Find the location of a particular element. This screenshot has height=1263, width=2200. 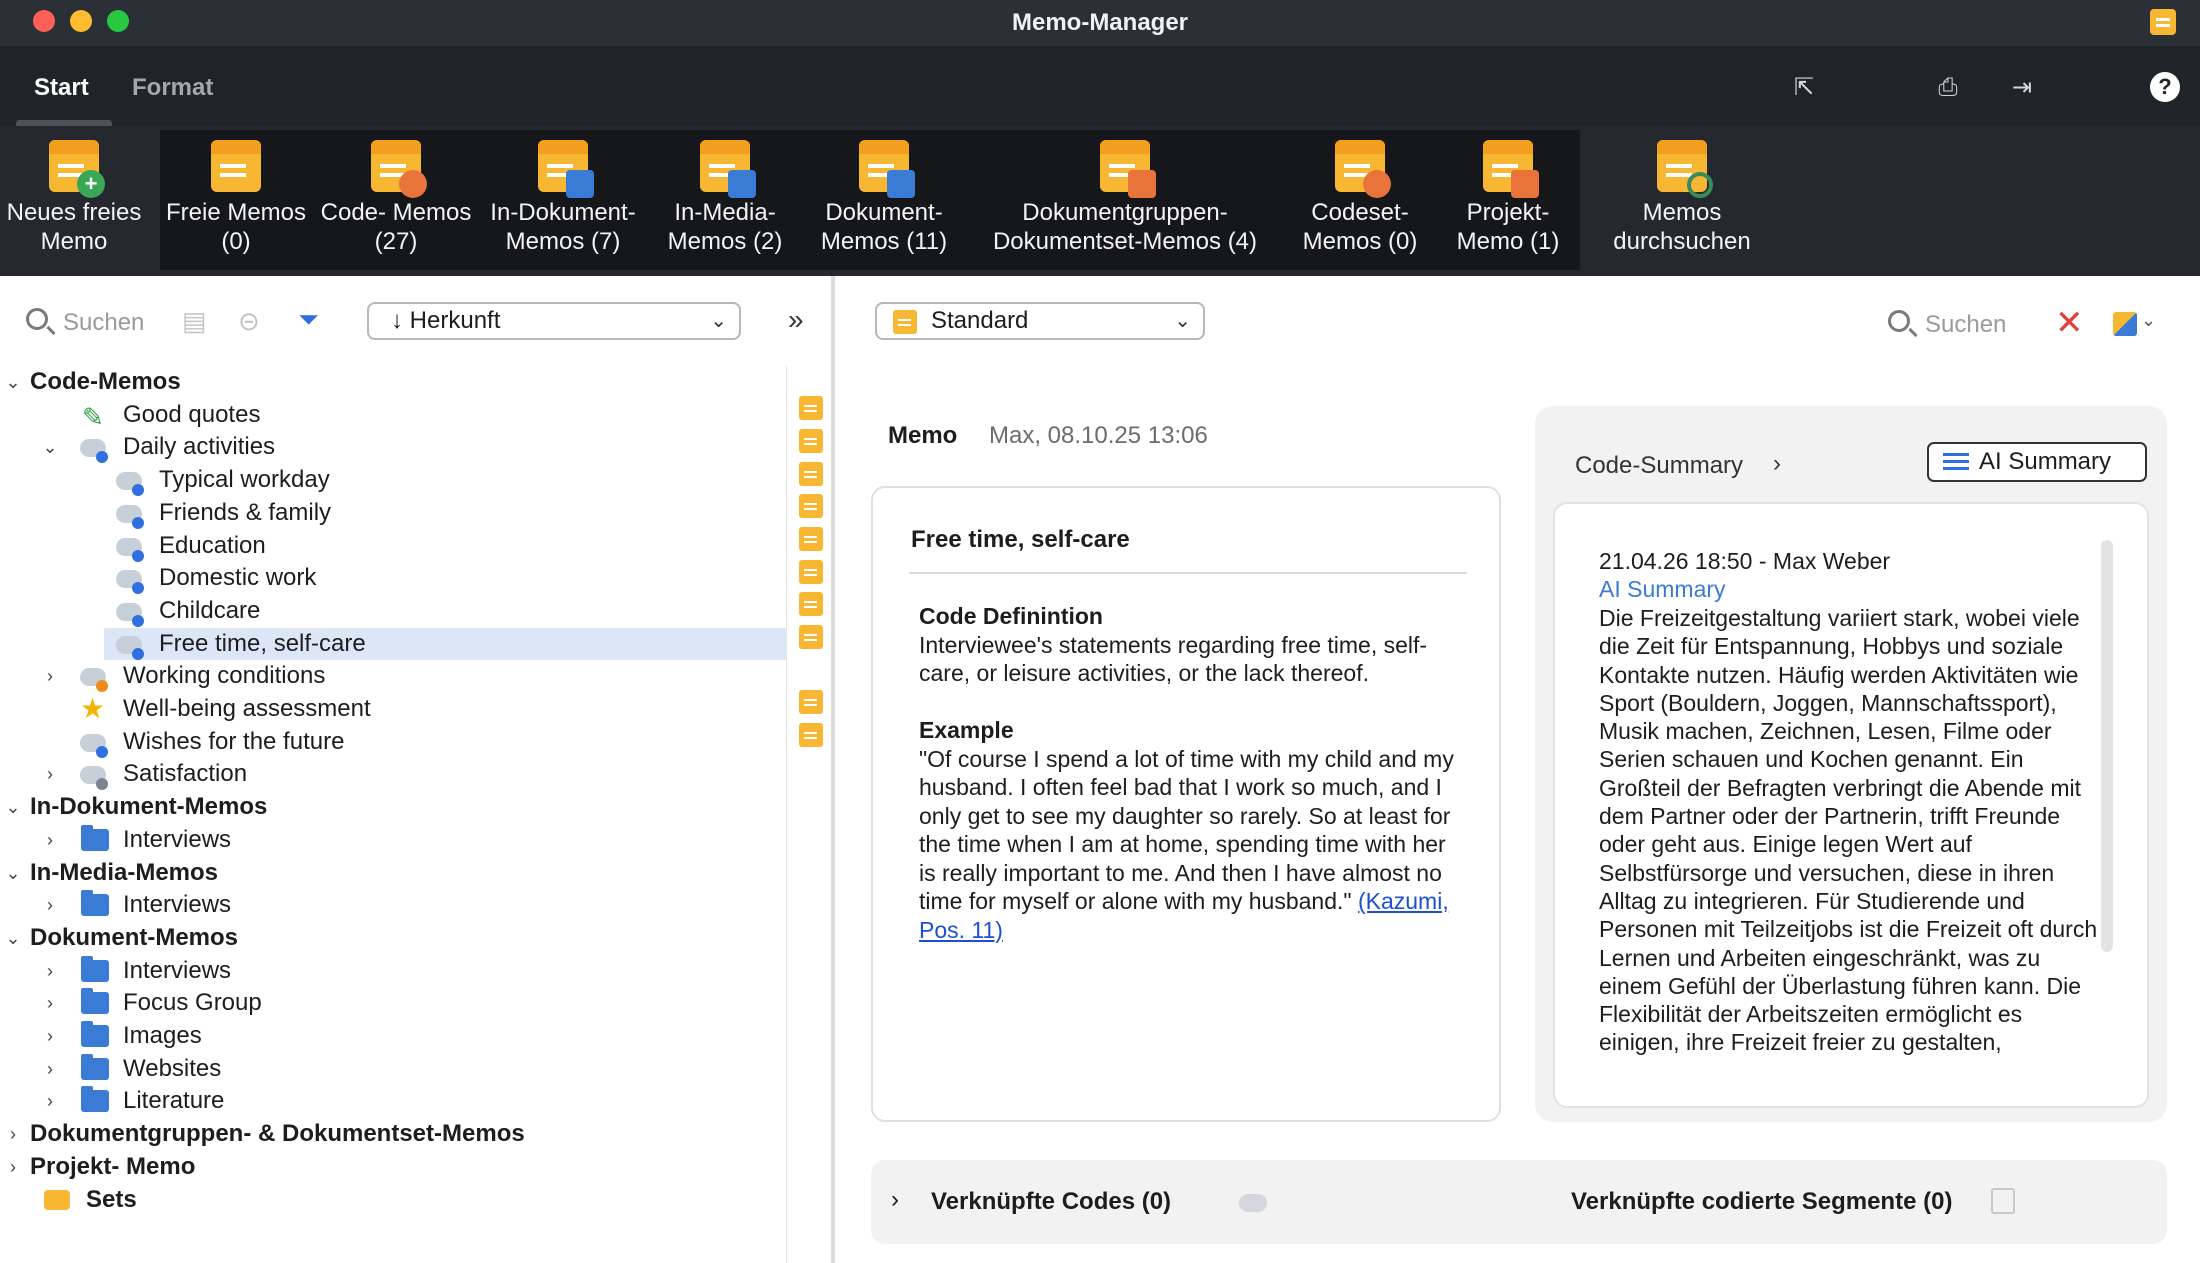

tree-node-literature: › Literature is located at coordinates (393, 1101).